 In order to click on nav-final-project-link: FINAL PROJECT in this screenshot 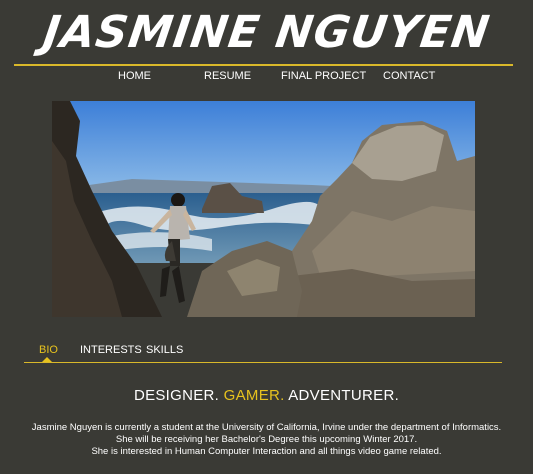, I will do `click(323, 76)`.